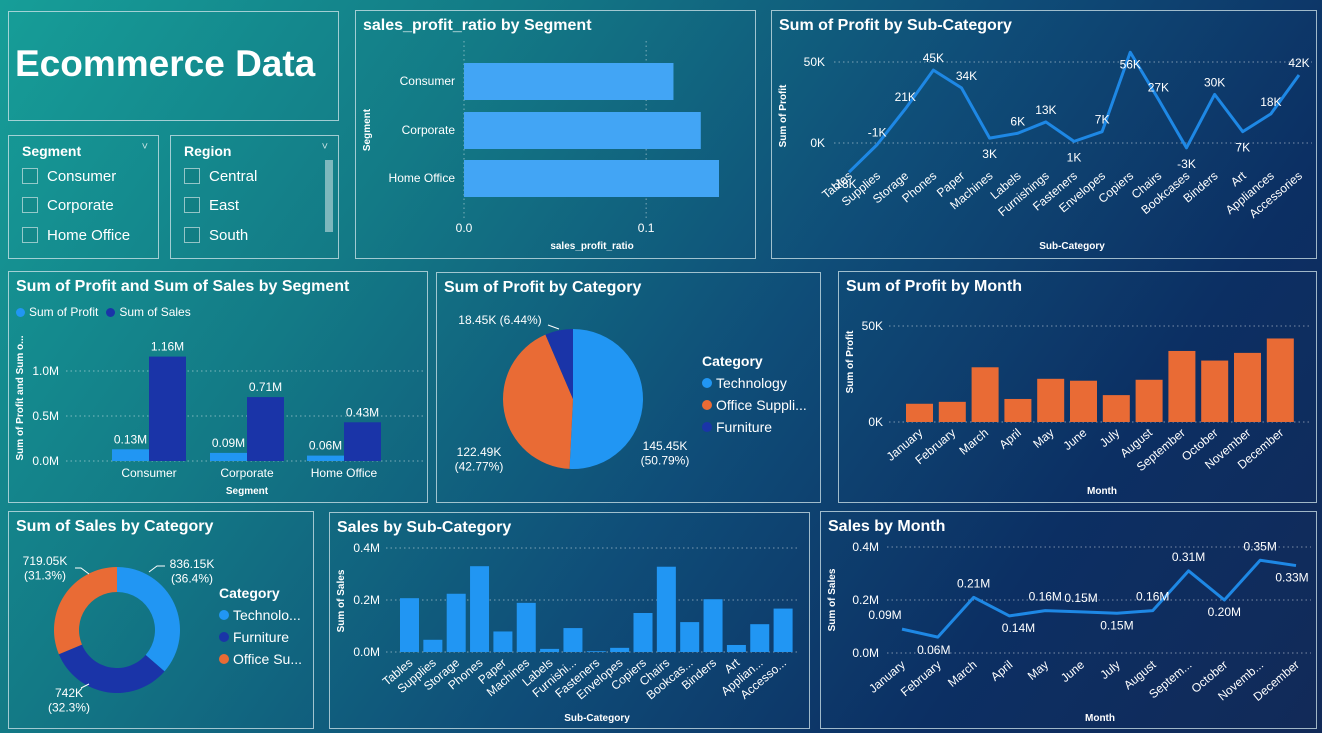 This screenshot has width=1322, height=733. Describe the element at coordinates (973, 583) in the screenshot. I see `data-label: 0.21M` at that location.